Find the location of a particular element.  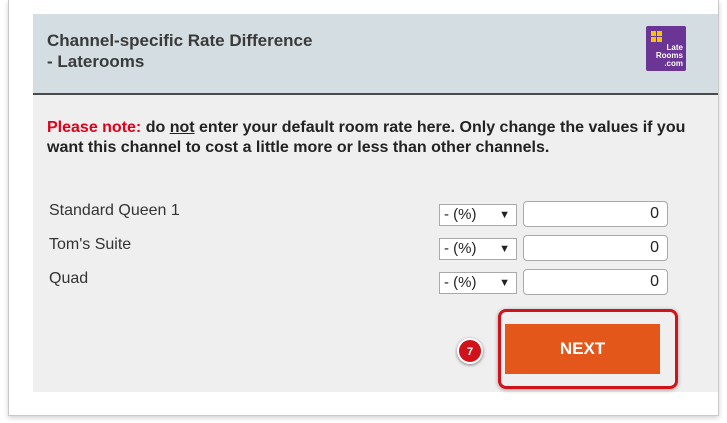

room-row: Standard Queen 1 - (%) ▼ 0 is located at coordinates (374, 214).